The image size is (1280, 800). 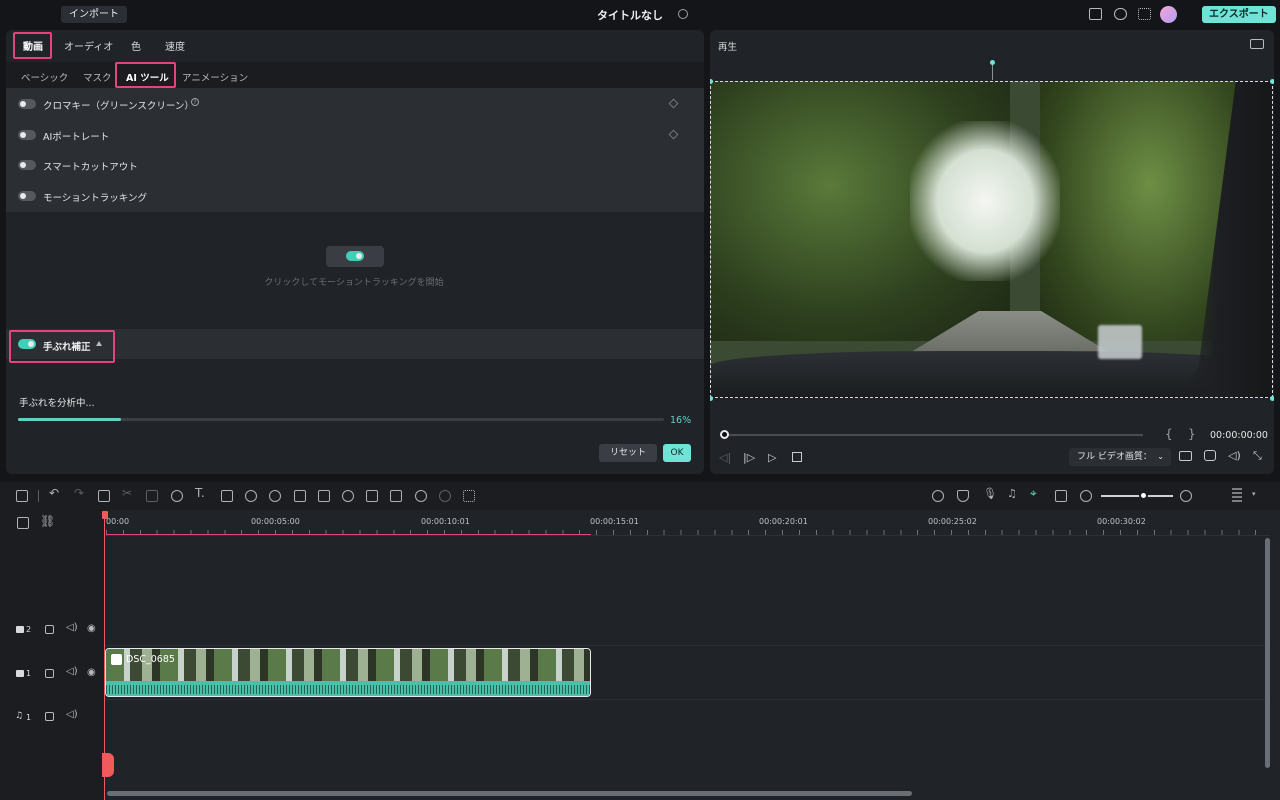 I want to click on preview-scrubber-knob, so click(x=724, y=434).